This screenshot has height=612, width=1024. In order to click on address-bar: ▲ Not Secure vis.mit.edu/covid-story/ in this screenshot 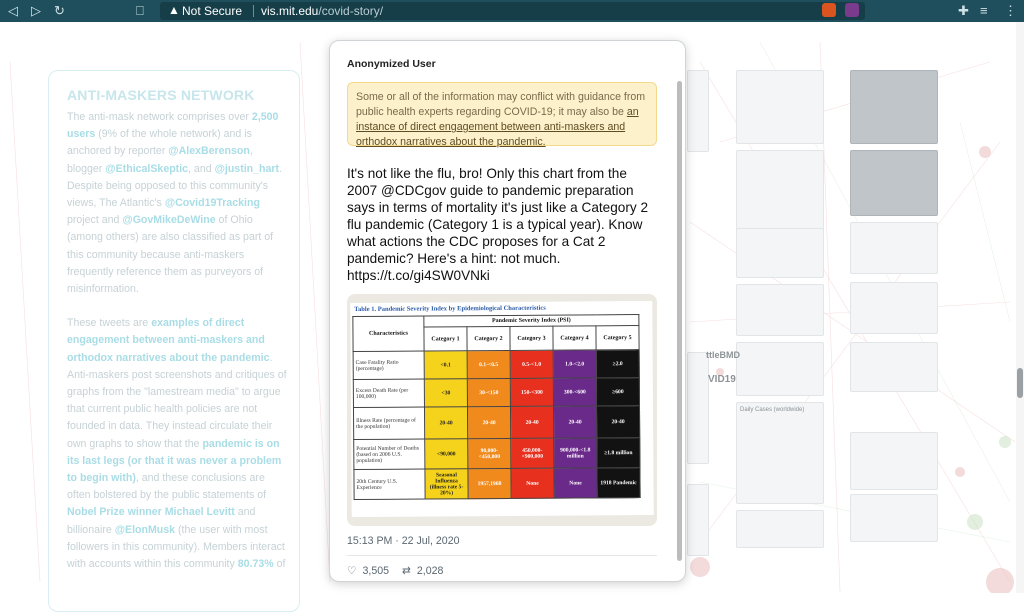, I will do `click(512, 11)`.